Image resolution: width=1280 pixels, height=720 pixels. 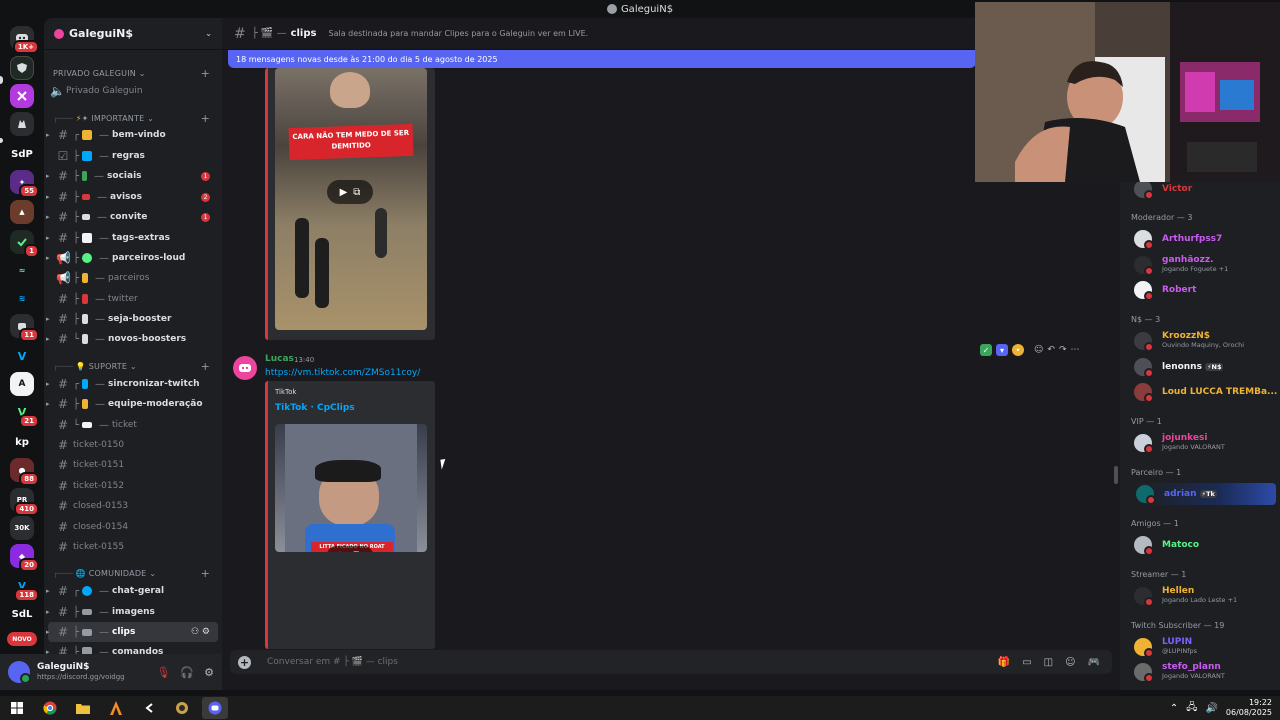 What do you see at coordinates (132, 217) in the screenshot?
I see `channel-convite: ▸ # ├ — convite 1` at bounding box center [132, 217].